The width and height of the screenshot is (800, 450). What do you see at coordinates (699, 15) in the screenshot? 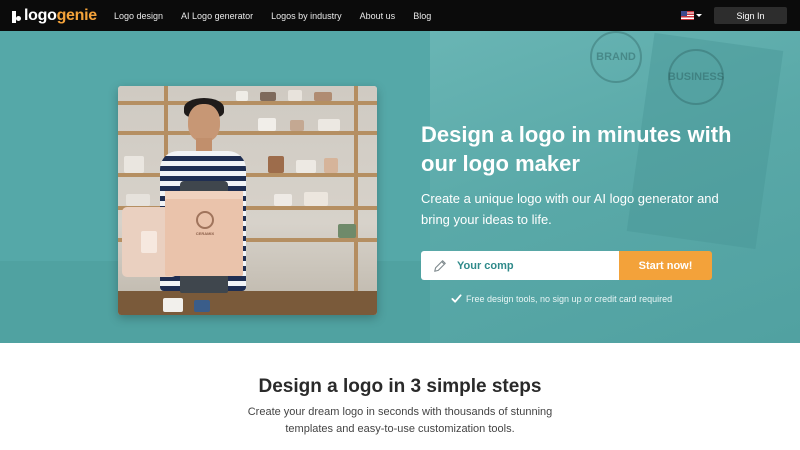
I see `chevron-down-icon` at bounding box center [699, 15].